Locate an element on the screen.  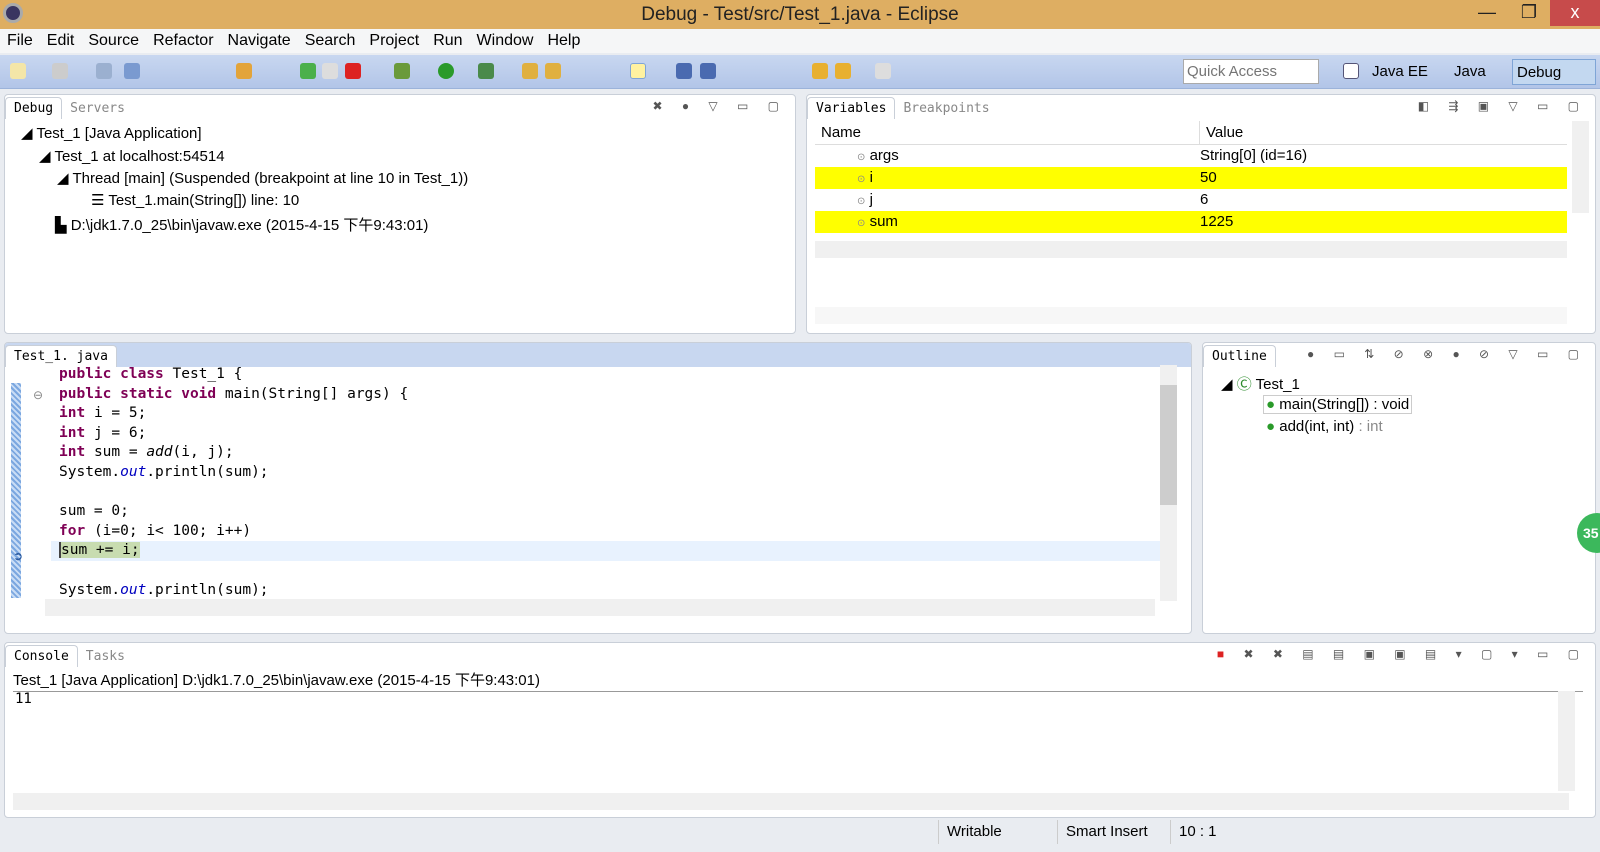
variable-row: ⊙ j6 is located at coordinates (1191, 200).